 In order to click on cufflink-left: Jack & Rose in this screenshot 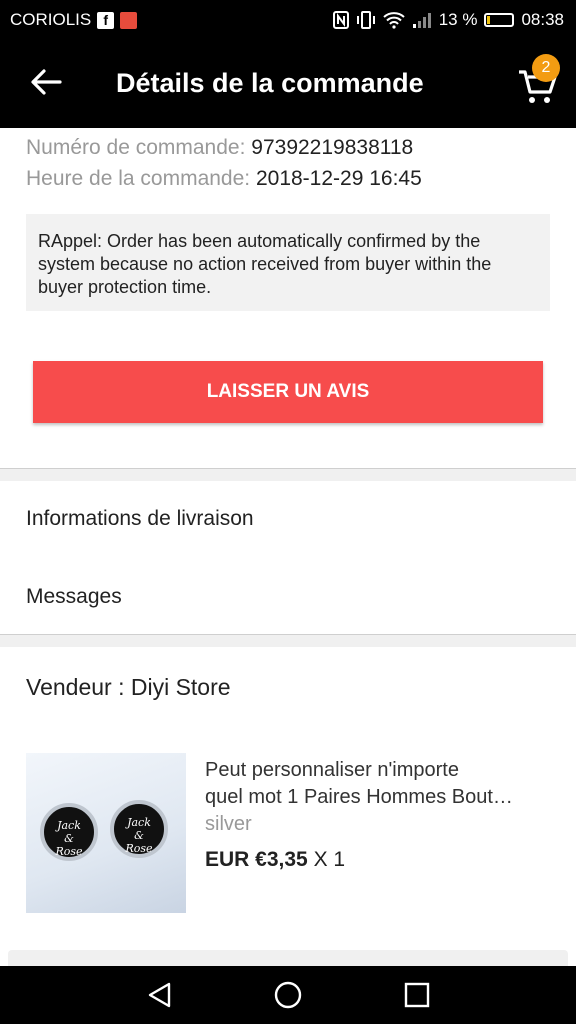, I will do `click(69, 832)`.